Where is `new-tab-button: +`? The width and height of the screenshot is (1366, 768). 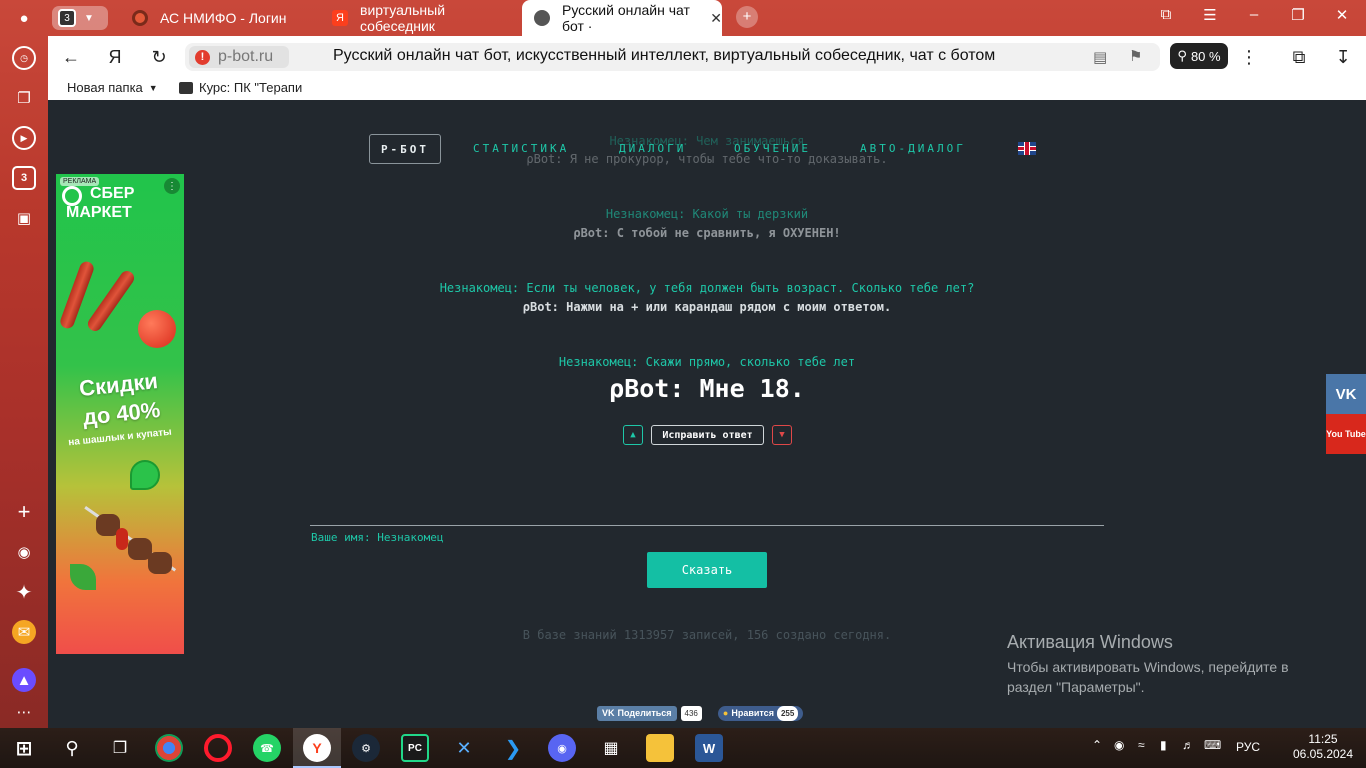
new-tab-button: + is located at coordinates (747, 17).